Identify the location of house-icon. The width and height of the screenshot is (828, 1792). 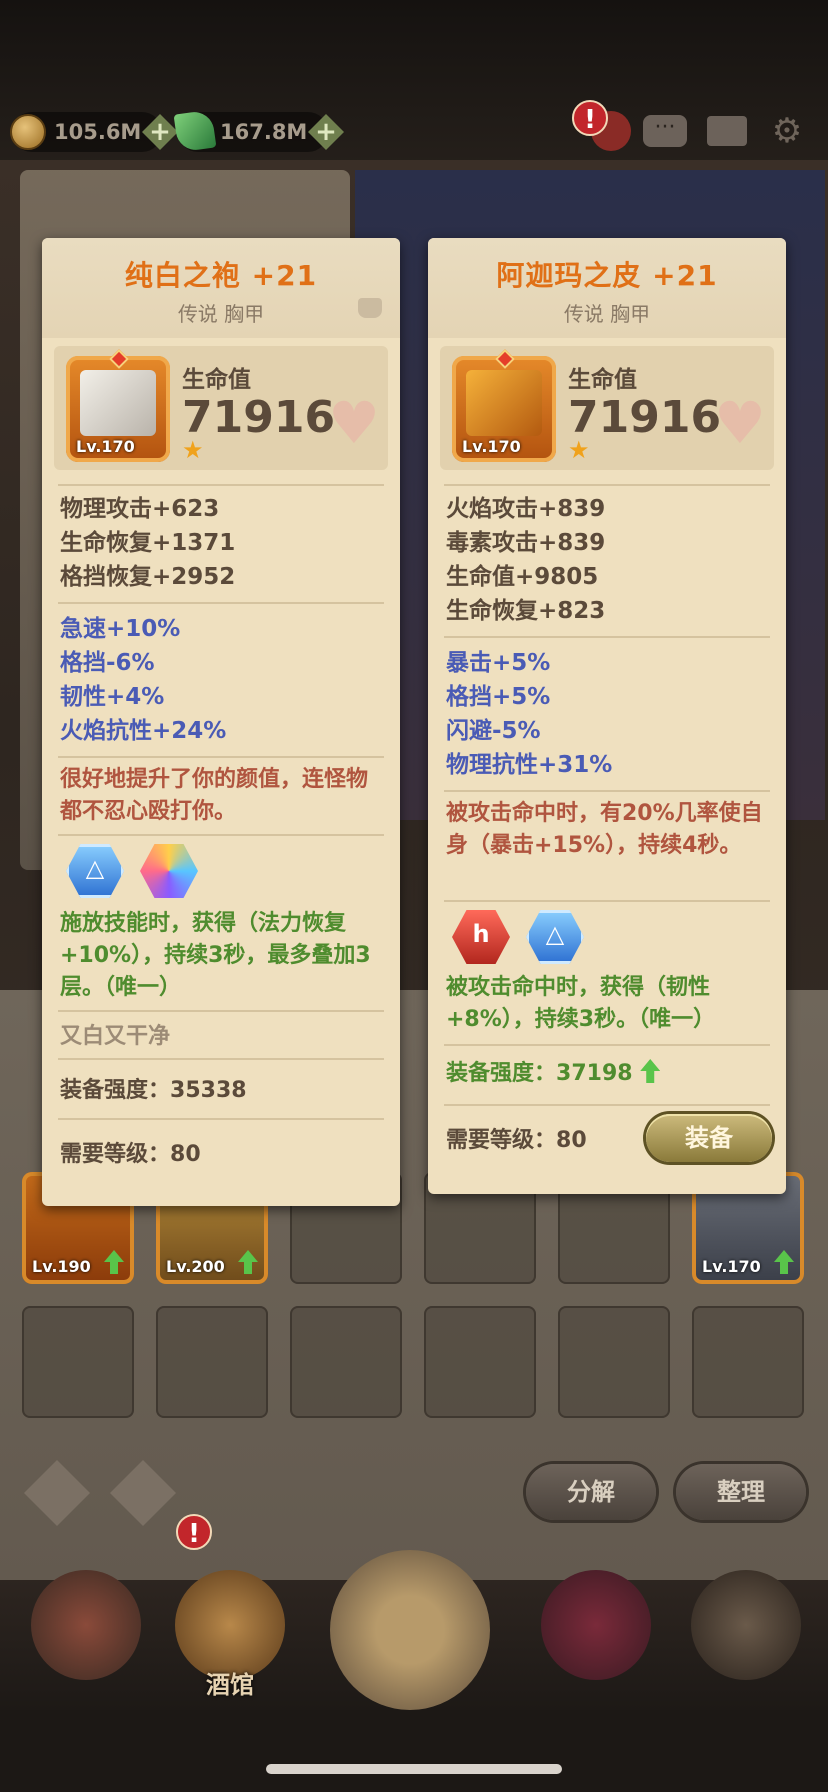
(86, 1625).